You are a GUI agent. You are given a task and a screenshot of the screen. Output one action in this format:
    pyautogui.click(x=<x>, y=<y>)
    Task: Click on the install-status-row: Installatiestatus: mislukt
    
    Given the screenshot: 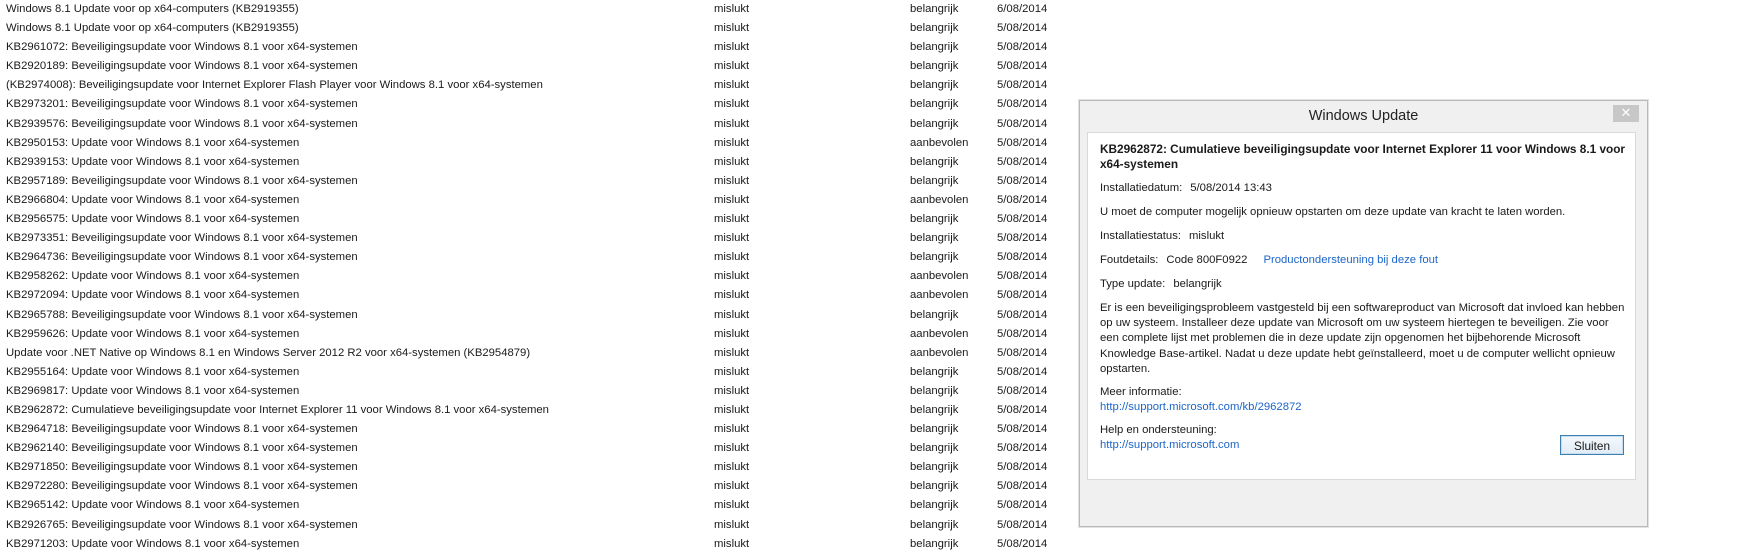 What is the action you would take?
    pyautogui.click(x=1362, y=236)
    